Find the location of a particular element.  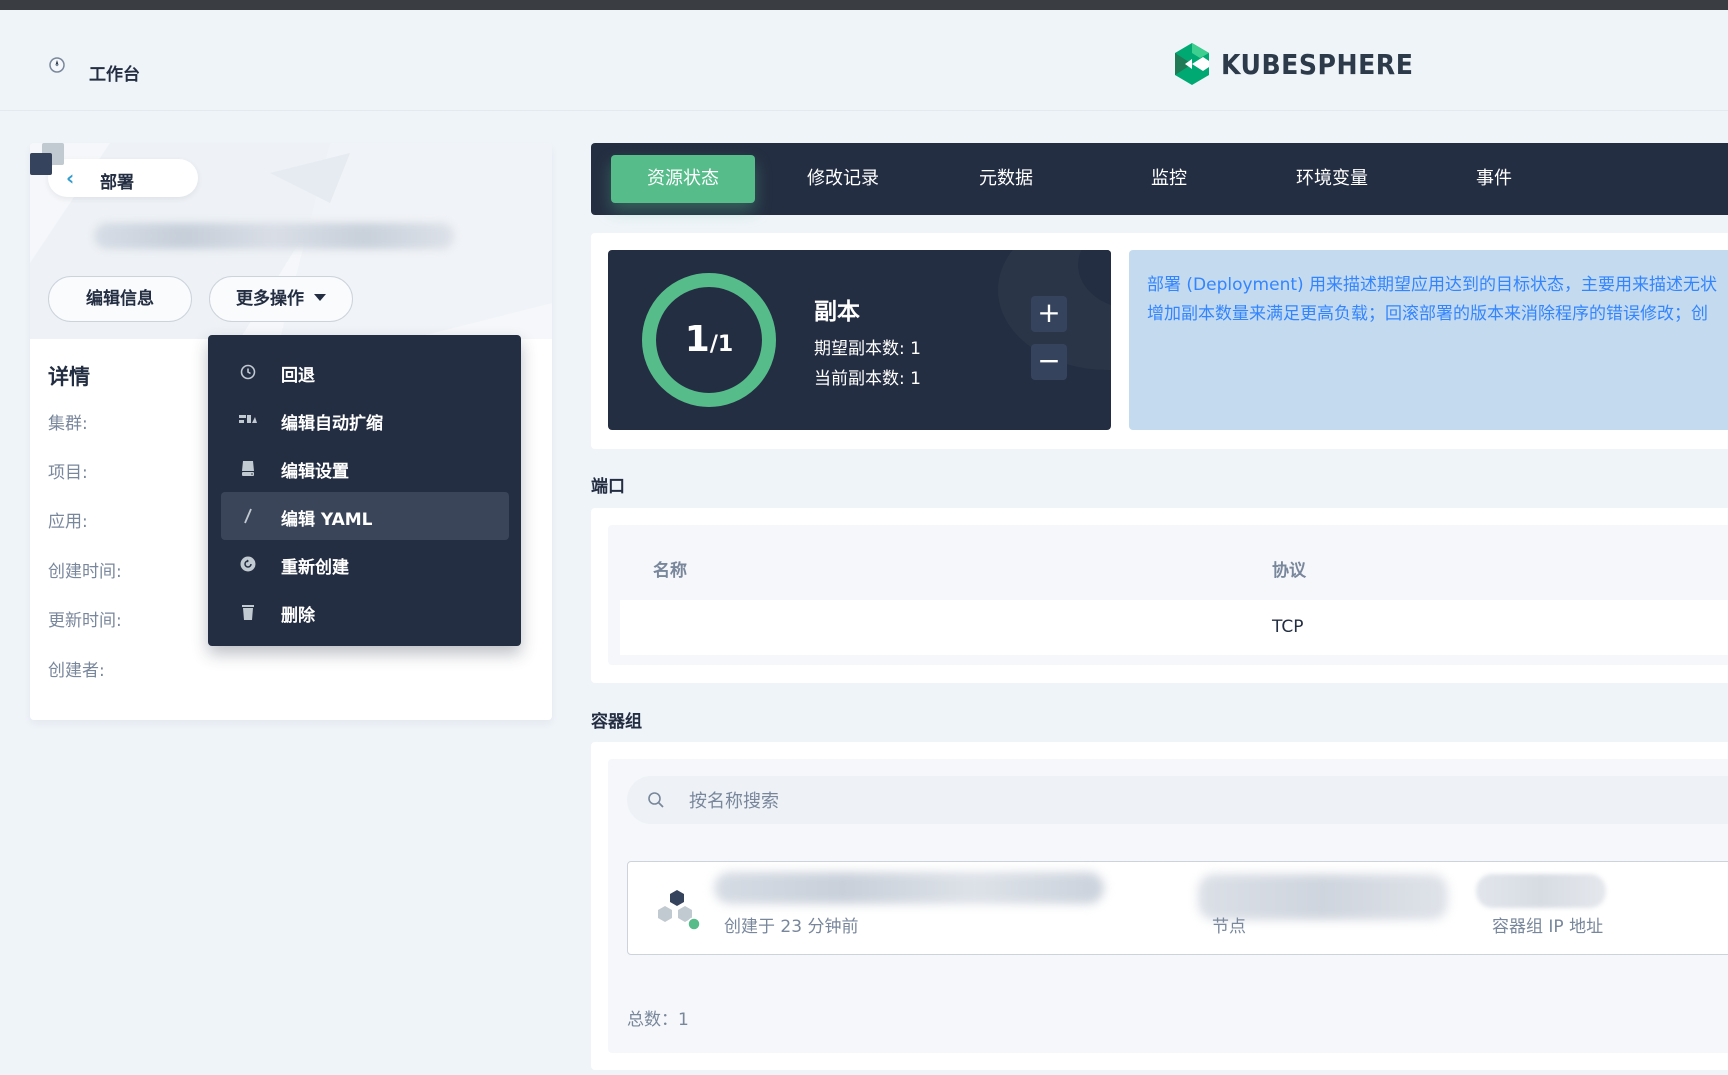

details-title: 详情 is located at coordinates (69, 377).